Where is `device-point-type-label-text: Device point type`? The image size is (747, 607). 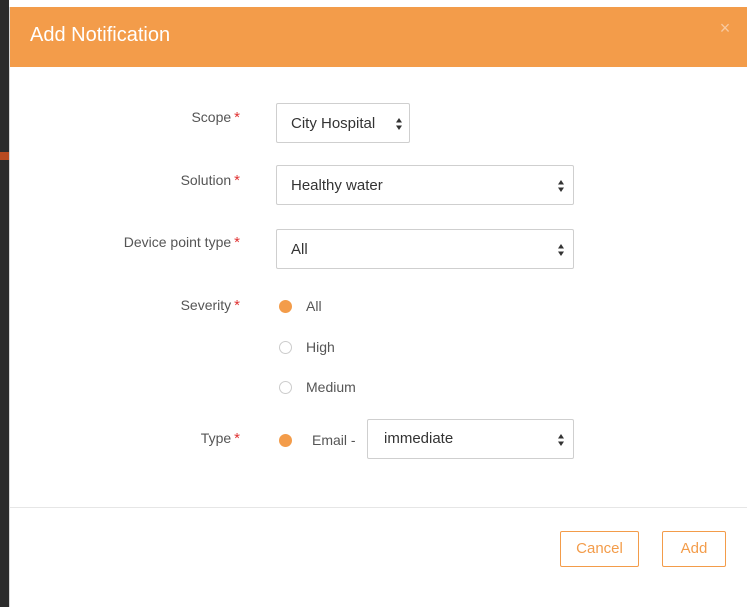
device-point-type-label-text: Device point type is located at coordinates (177, 242).